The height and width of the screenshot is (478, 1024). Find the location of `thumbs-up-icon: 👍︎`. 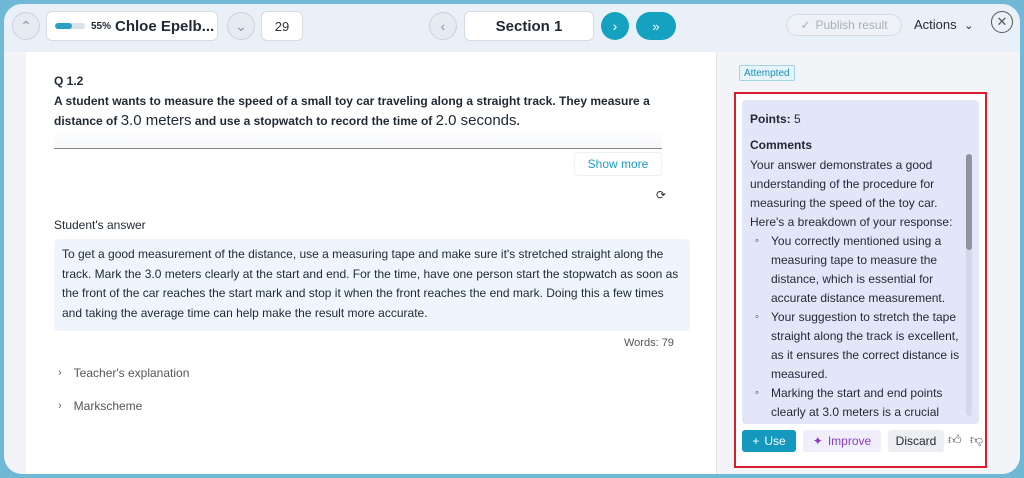

thumbs-up-icon: 👍︎ is located at coordinates (955, 440).